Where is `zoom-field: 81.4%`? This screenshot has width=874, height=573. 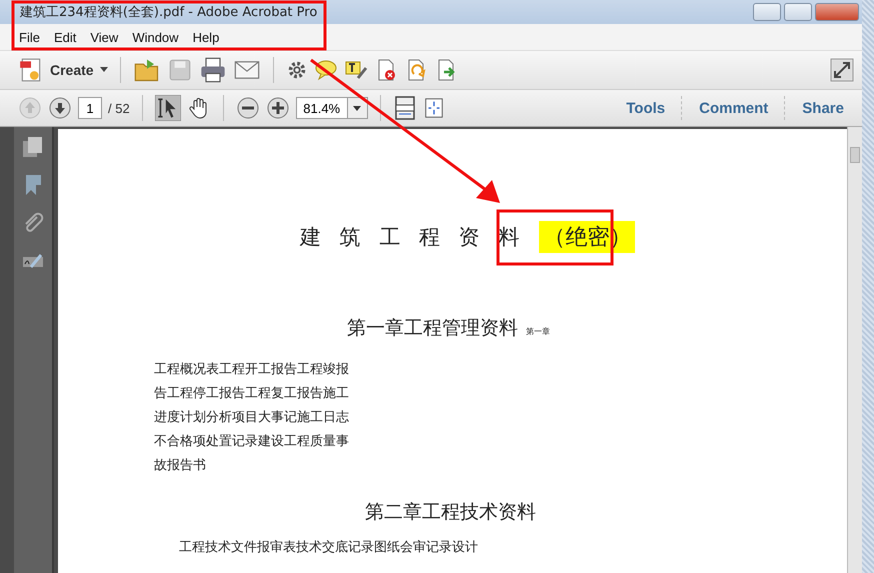 zoom-field: 81.4% is located at coordinates (322, 108).